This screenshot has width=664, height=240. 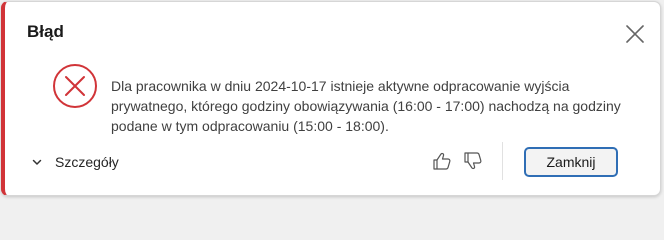 What do you see at coordinates (502, 161) in the screenshot?
I see `divider` at bounding box center [502, 161].